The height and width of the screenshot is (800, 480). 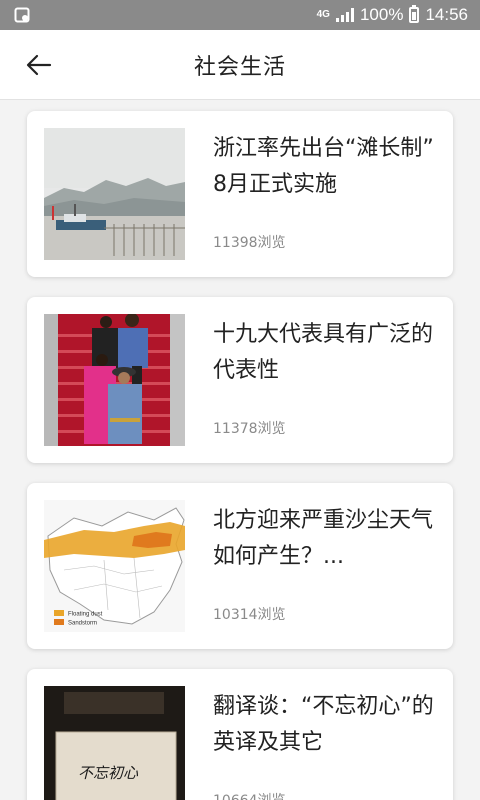 I want to click on legend-sandstorm: Sandstorm, so click(x=82, y=624).